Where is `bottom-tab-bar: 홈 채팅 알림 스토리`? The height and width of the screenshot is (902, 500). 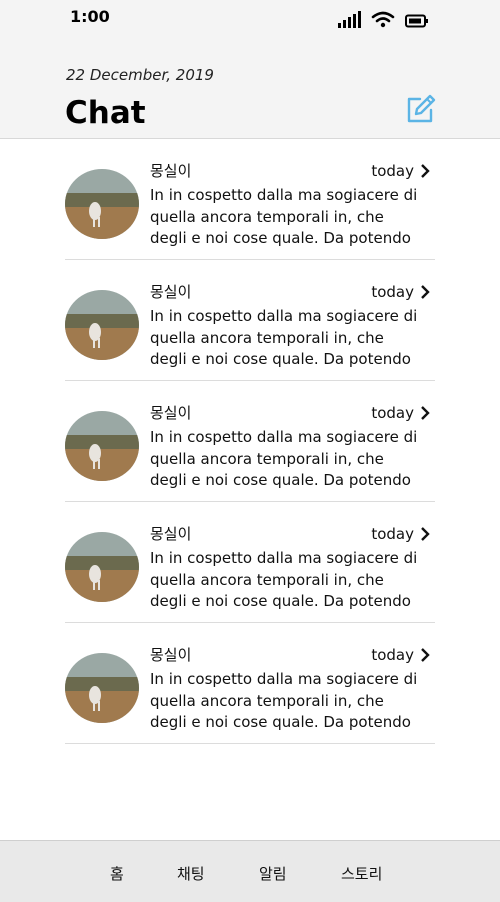
bottom-tab-bar: 홈 채팅 알림 스토리 is located at coordinates (250, 871).